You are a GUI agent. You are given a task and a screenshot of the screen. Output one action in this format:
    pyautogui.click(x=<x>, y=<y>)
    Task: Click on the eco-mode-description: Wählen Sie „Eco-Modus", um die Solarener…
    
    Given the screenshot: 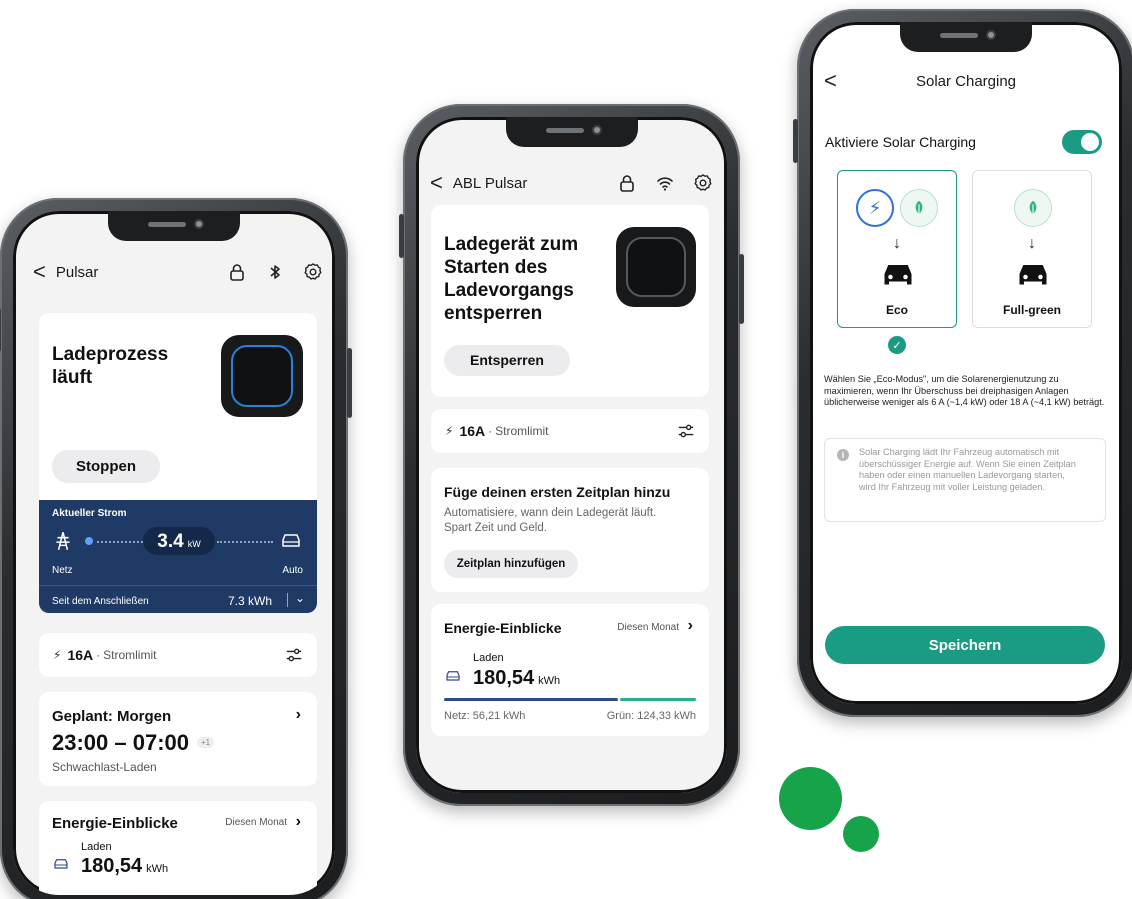 What is the action you would take?
    pyautogui.click(x=964, y=390)
    